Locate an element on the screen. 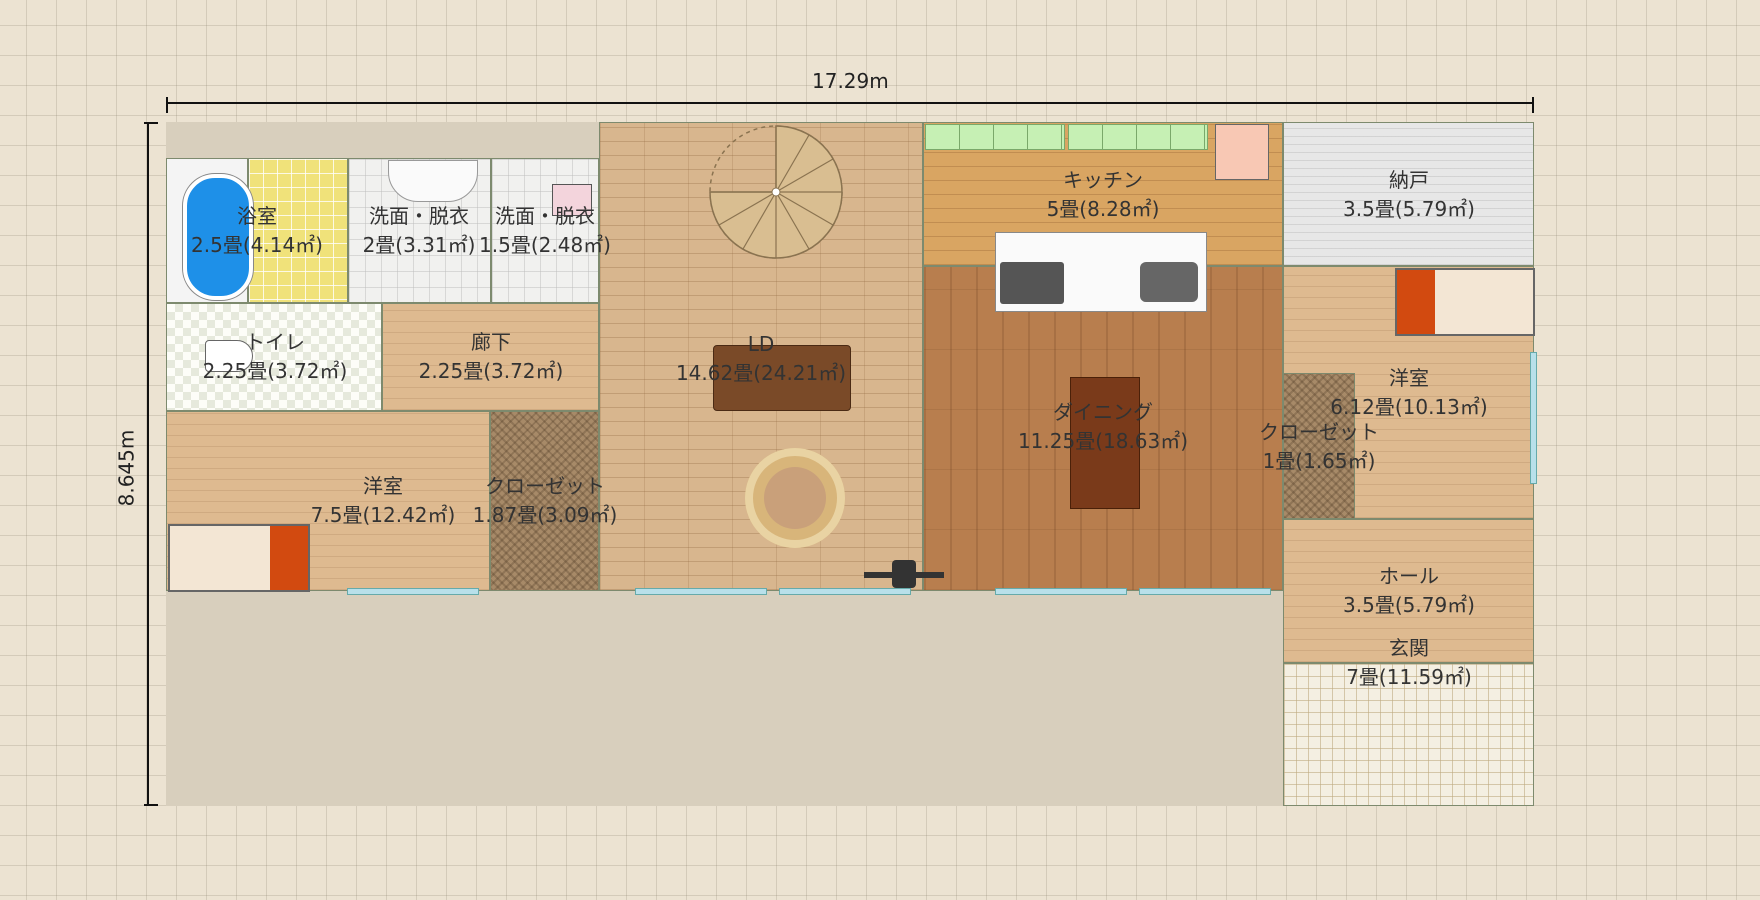 This screenshot has width=1760, height=900. round-table-icon is located at coordinates (795, 498).